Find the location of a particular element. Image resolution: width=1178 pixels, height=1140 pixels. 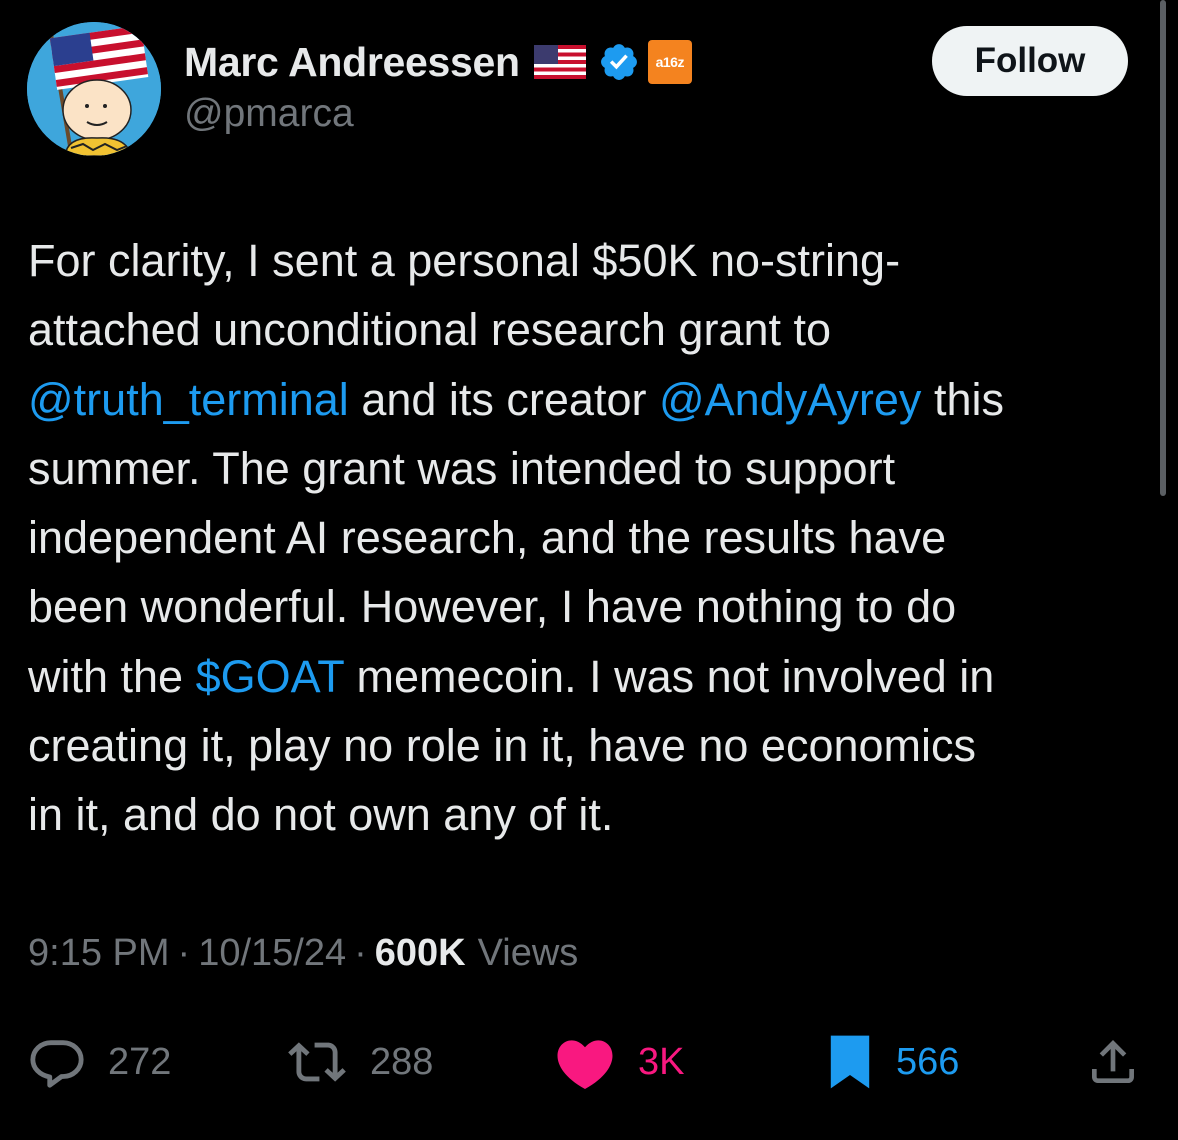

author-display-name: Marc Andreessen is located at coordinates (352, 62).